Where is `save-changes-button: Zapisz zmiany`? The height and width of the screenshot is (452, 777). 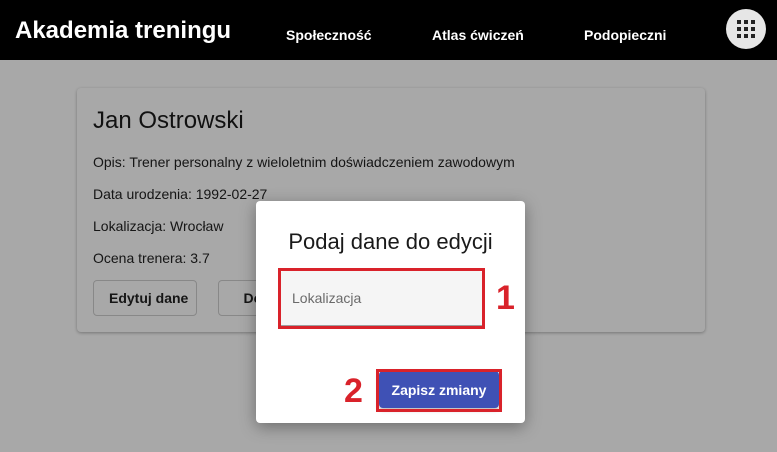
save-changes-button: Zapisz zmiany is located at coordinates (439, 389).